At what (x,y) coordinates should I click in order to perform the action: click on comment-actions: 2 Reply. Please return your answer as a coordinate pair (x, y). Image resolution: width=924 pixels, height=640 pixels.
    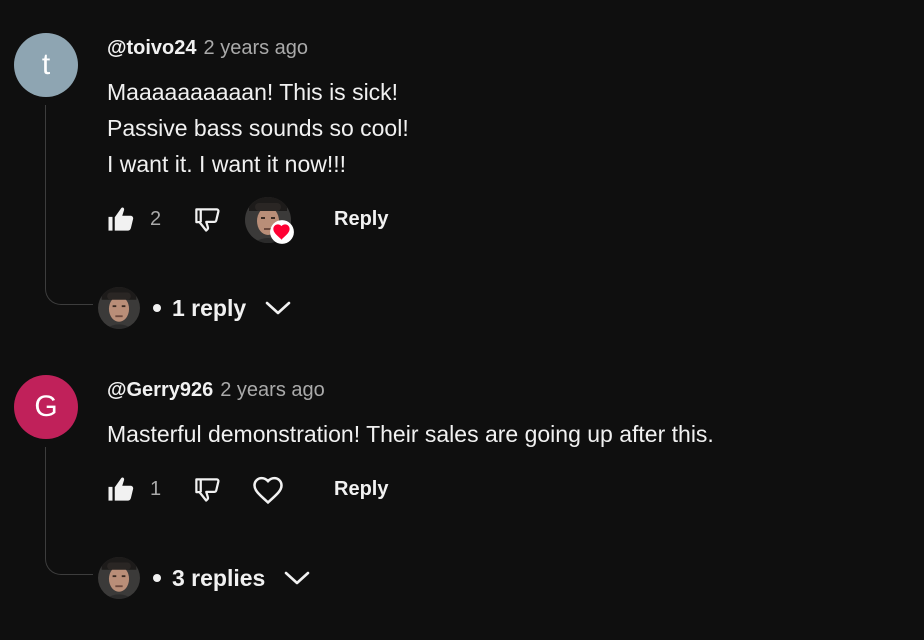
    Looking at the image, I should click on (264, 220).